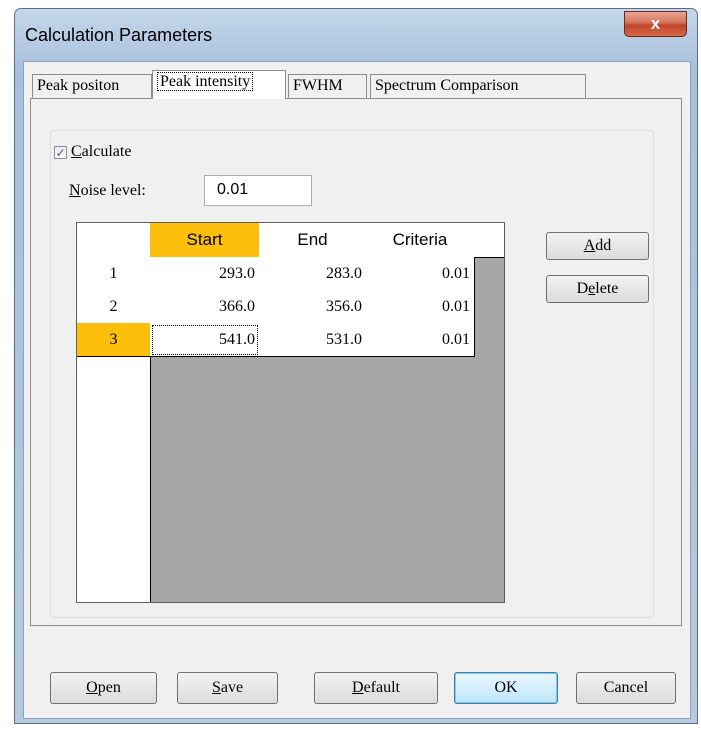 The width and height of the screenshot is (701, 729). I want to click on ok-button: OK, so click(506, 688).